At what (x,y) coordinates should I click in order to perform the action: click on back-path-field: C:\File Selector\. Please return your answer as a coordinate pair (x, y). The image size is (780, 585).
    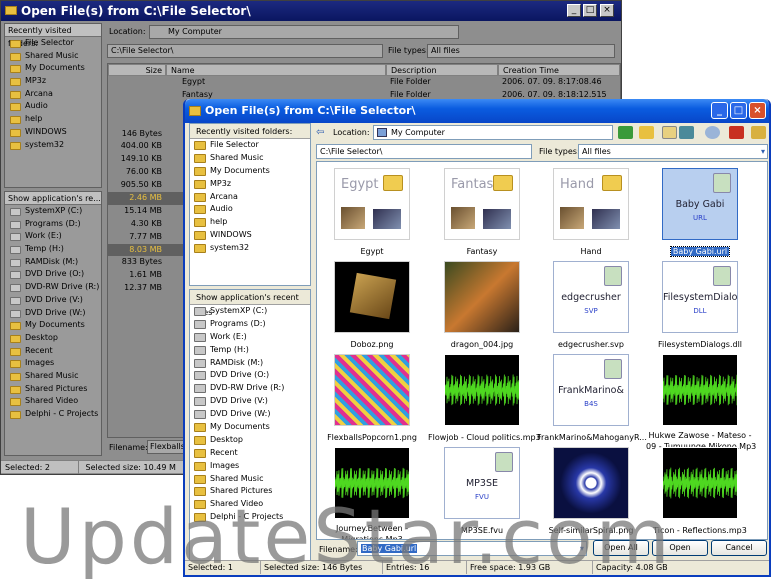
    Looking at the image, I should click on (245, 51).